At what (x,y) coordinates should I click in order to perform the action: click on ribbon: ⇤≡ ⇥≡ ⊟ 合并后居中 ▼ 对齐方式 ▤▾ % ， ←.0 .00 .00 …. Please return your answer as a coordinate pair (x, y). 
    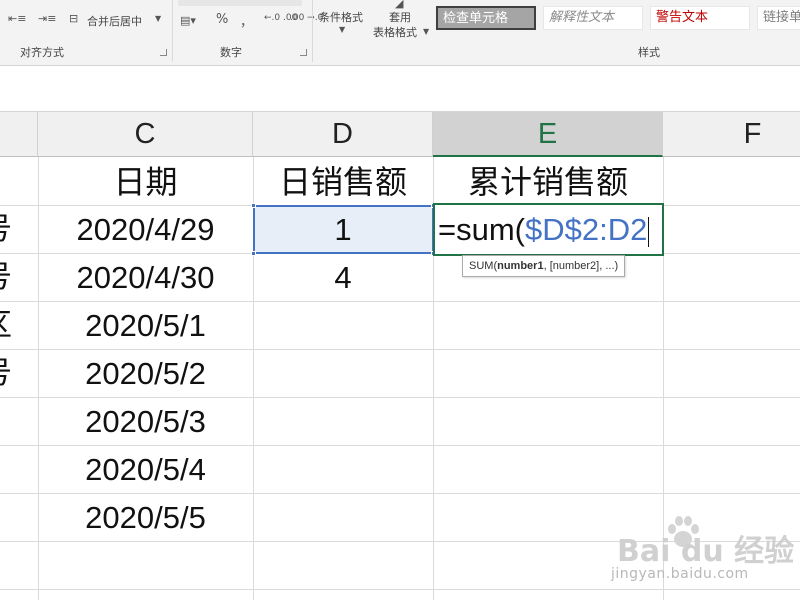
    Looking at the image, I should click on (400, 33).